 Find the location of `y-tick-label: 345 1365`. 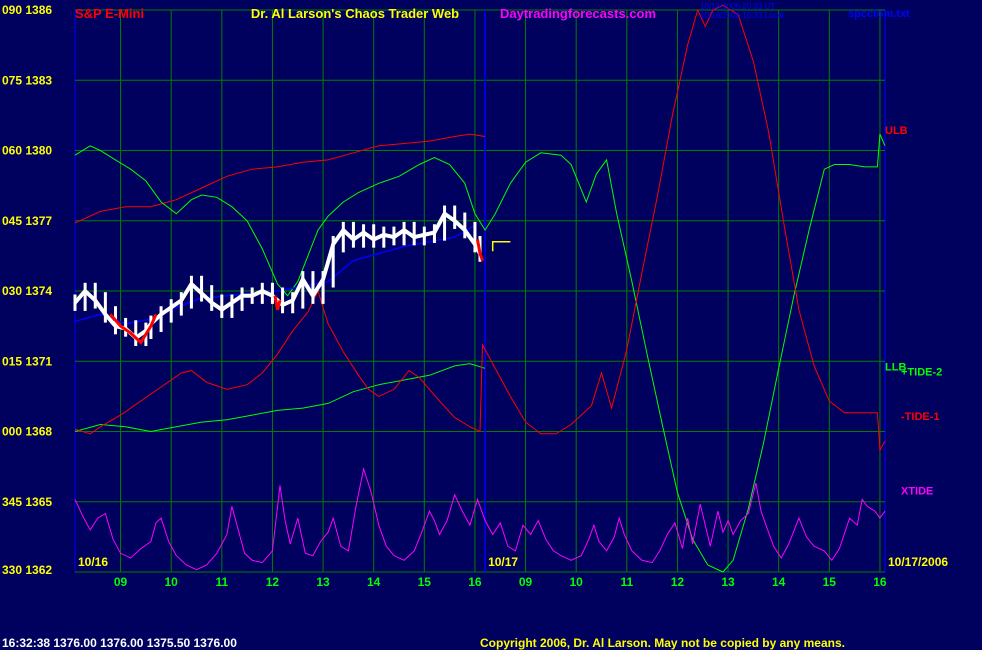

y-tick-label: 345 1365 is located at coordinates (27, 502).